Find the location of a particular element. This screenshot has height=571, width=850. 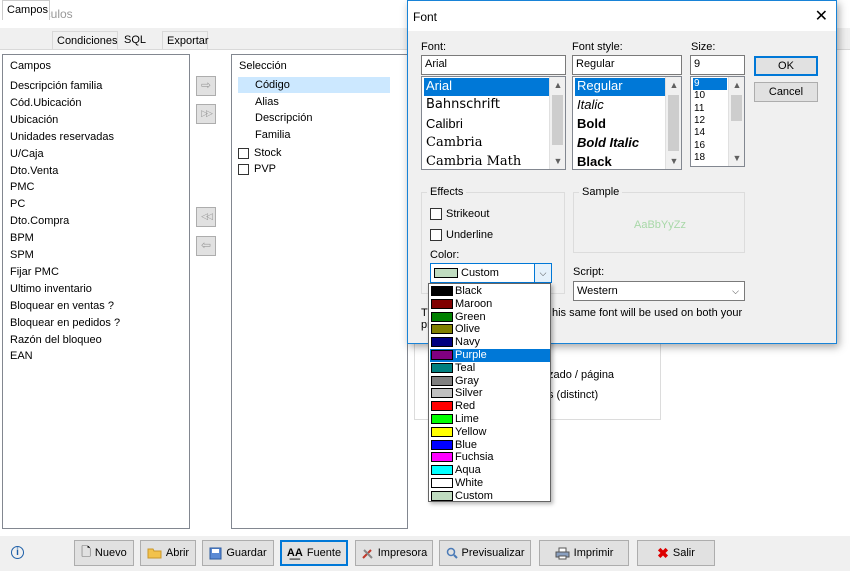

style-list-item: Regular is located at coordinates (620, 87).